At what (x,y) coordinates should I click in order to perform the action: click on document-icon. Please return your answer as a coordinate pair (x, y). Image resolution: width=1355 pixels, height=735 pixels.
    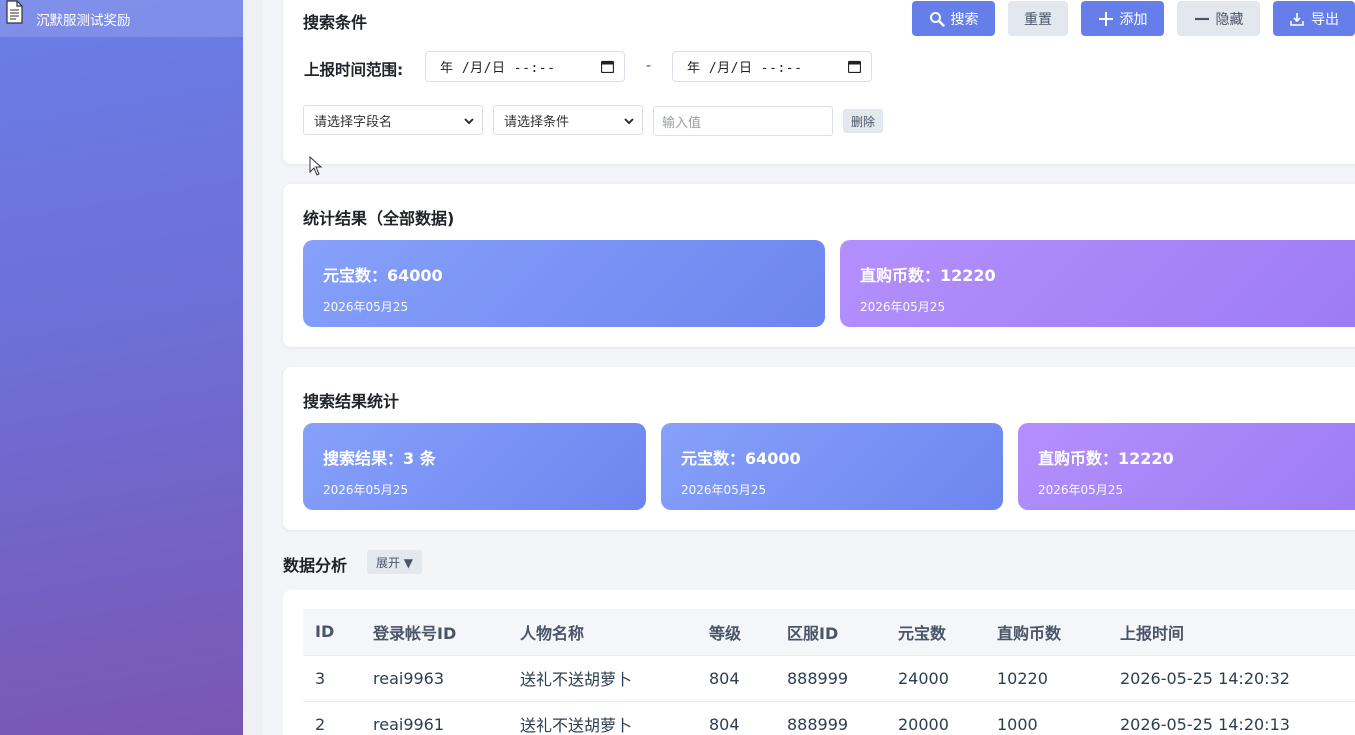
    Looking at the image, I should click on (14, 12).